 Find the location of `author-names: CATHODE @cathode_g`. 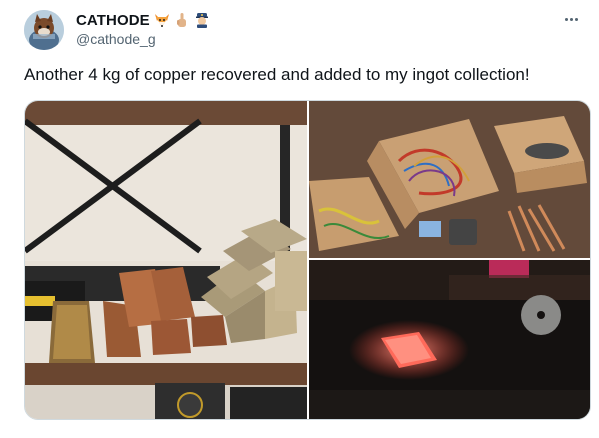

author-names: CATHODE @cathode_g is located at coordinates (143, 28).